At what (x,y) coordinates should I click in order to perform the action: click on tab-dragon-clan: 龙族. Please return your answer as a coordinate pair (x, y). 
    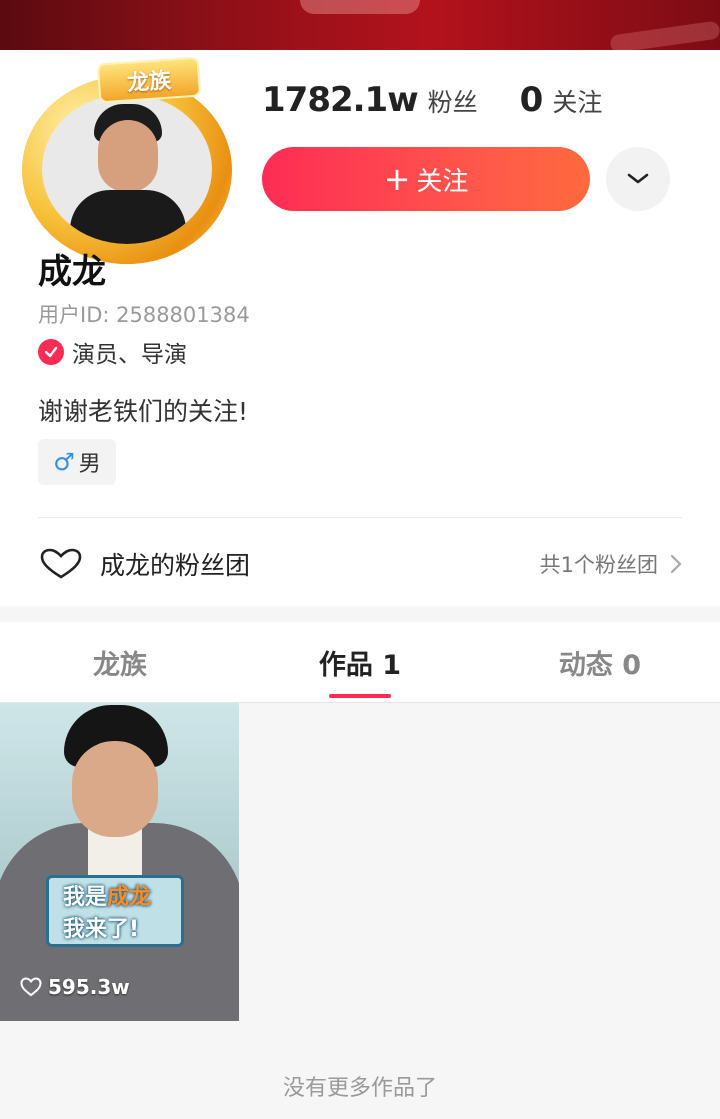
    Looking at the image, I should click on (120, 662).